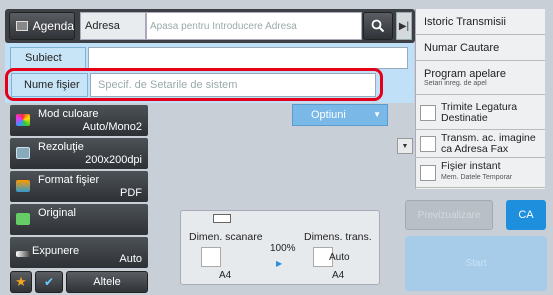 Image resolution: width=553 pixels, height=295 pixels. I want to click on numar-cautare-label: Numar Cautare, so click(462, 47).